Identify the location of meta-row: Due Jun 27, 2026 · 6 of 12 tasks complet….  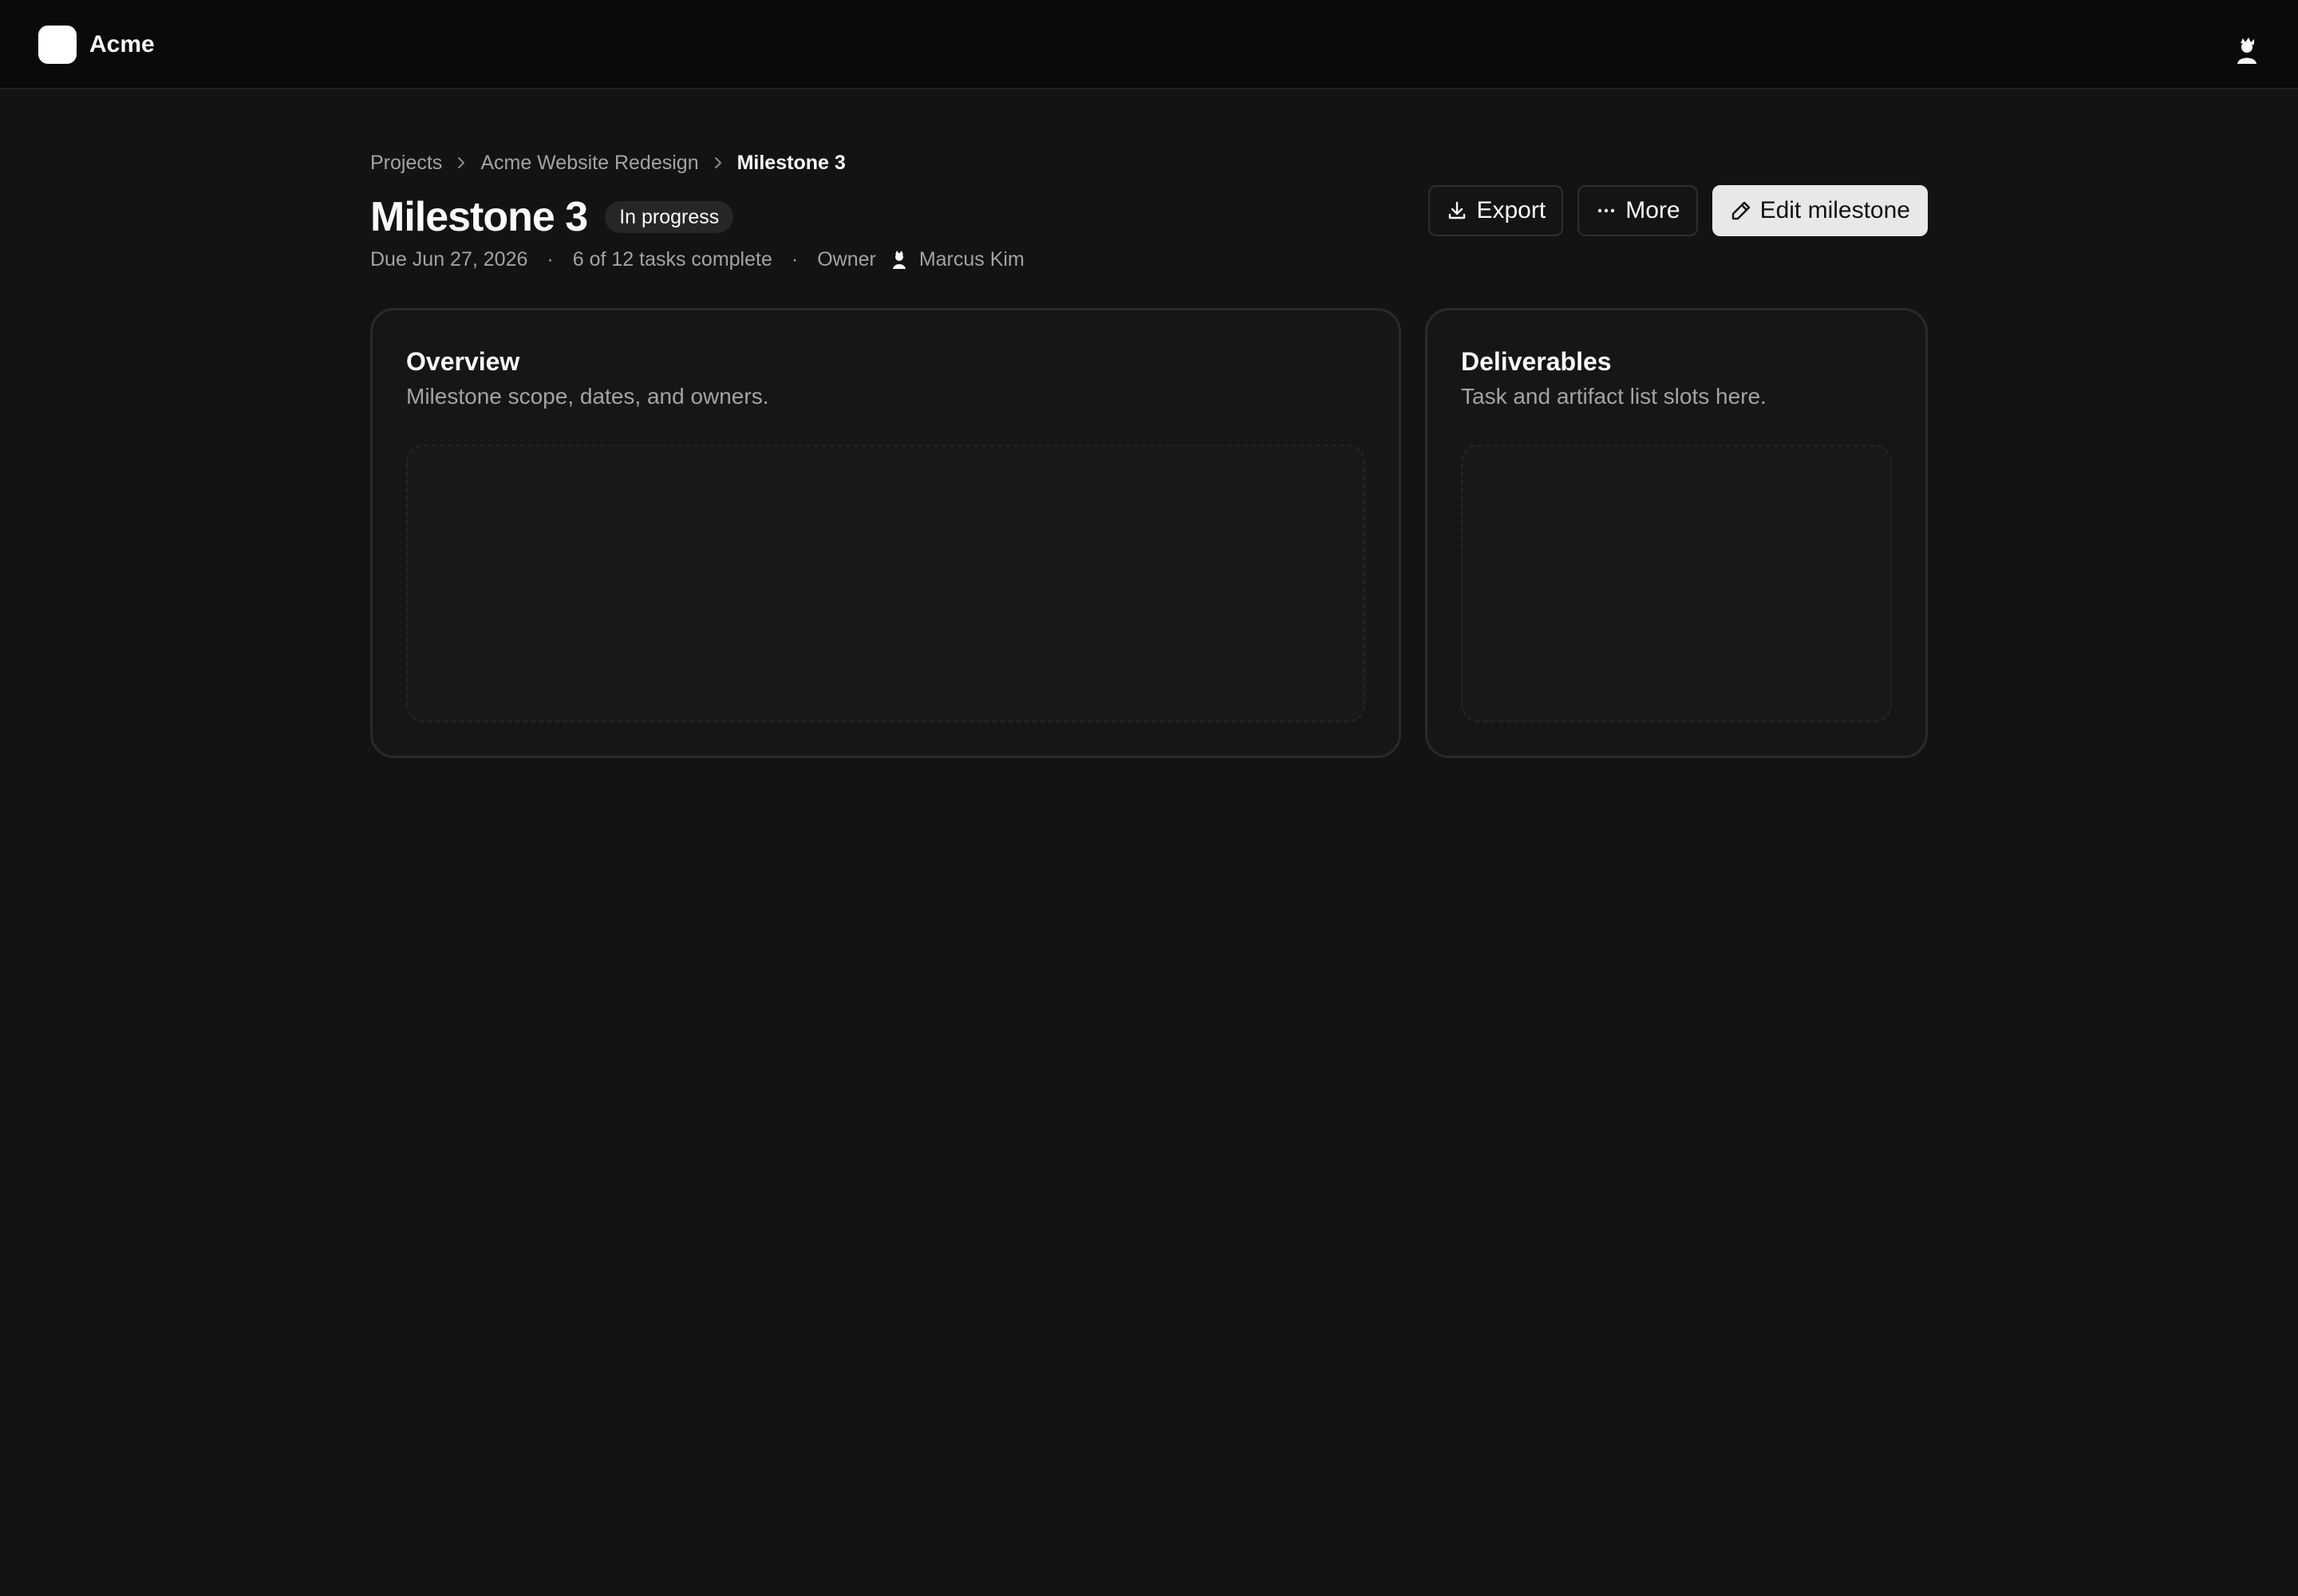
(698, 259).